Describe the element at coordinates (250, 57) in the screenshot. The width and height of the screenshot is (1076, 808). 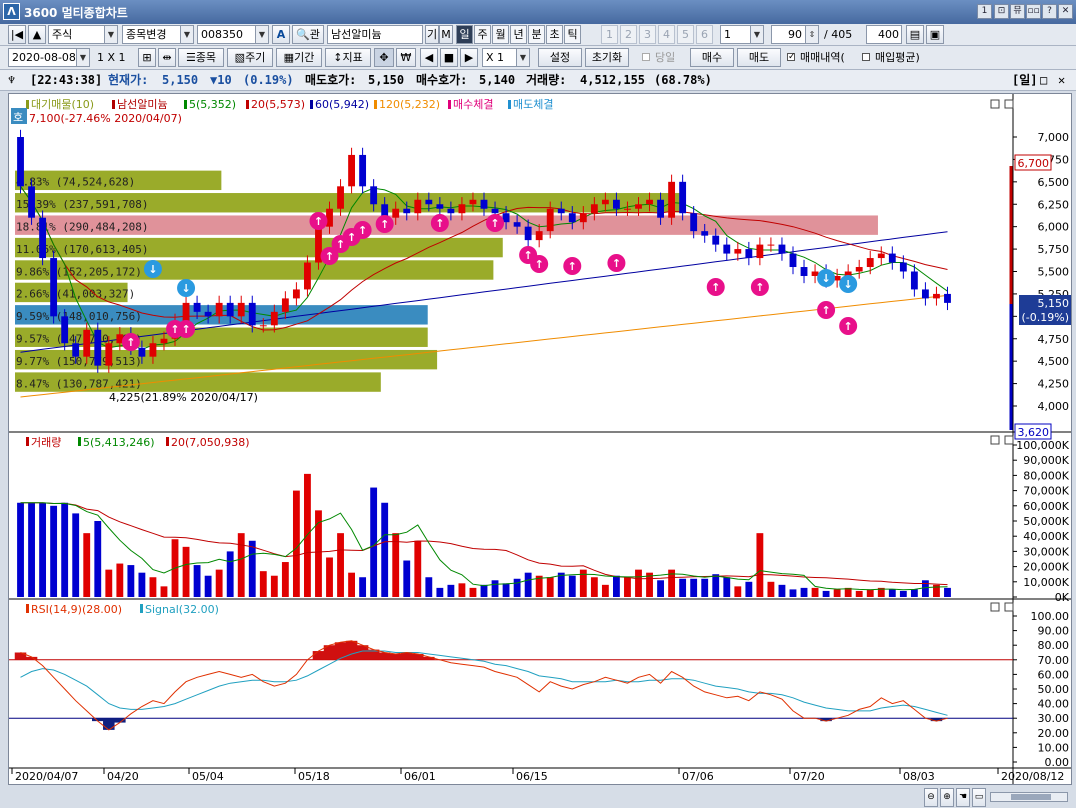
I see `cycle-button: ▧주기` at that location.